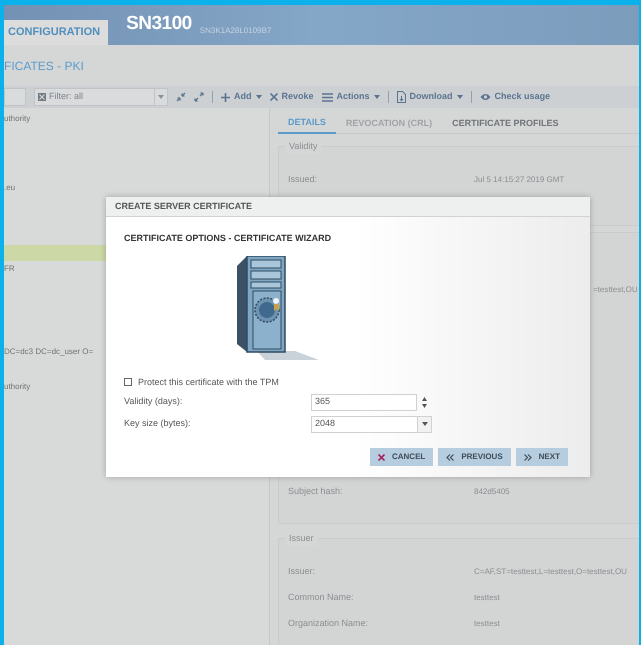 The image size is (641, 645). I want to click on download-button: Download, so click(429, 97).